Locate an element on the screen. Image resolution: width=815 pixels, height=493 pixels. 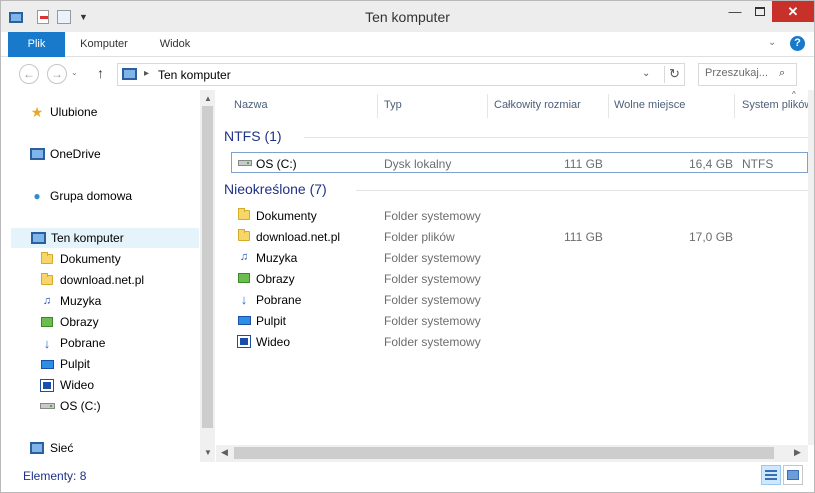
item-count: Elementy: 8 is located at coordinates (55, 476).